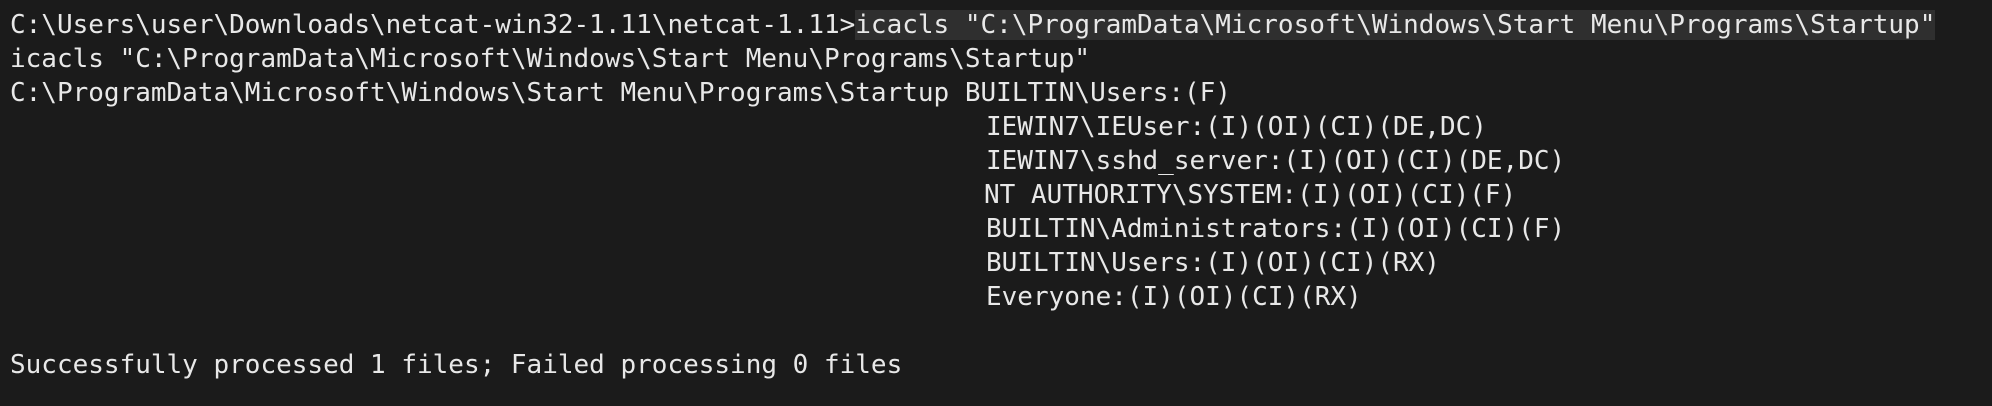  I want to click on acl-entry: NT AUTHORITY\SYSTEM:(I)(OI)(CI)(F), so click(1250, 195).